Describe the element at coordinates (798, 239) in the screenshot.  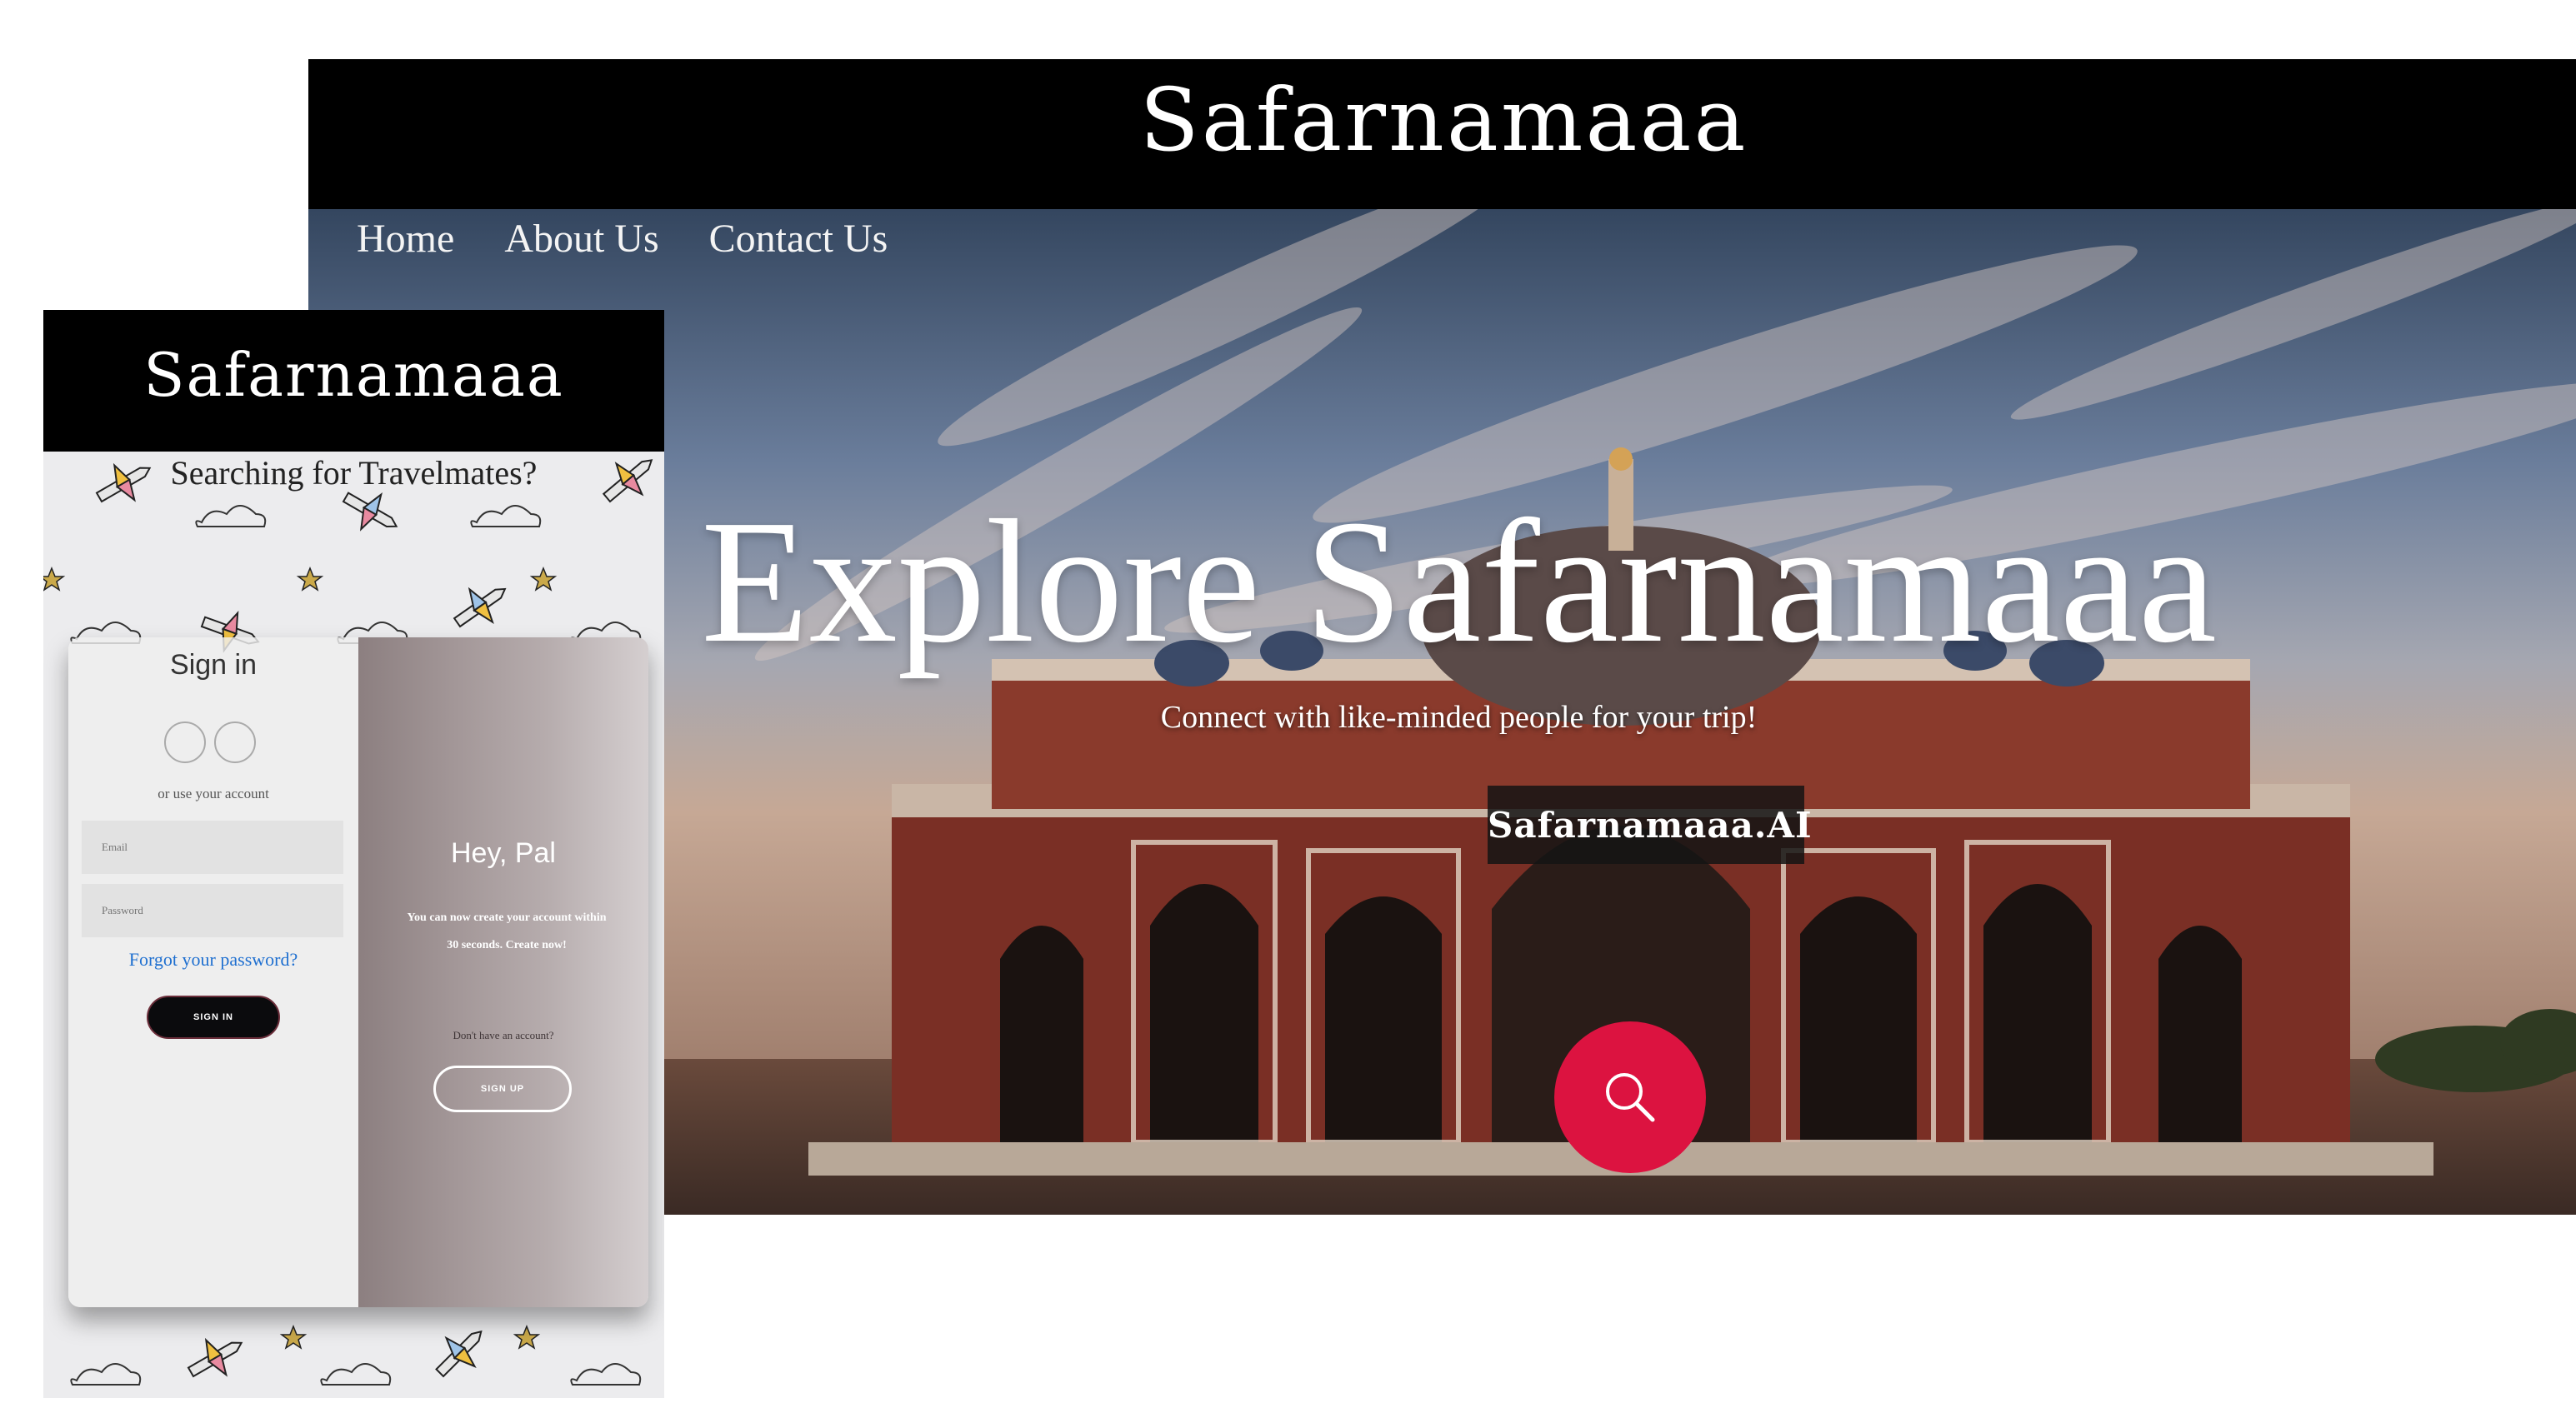
I see `nav-contact-us: Contact Us` at that location.